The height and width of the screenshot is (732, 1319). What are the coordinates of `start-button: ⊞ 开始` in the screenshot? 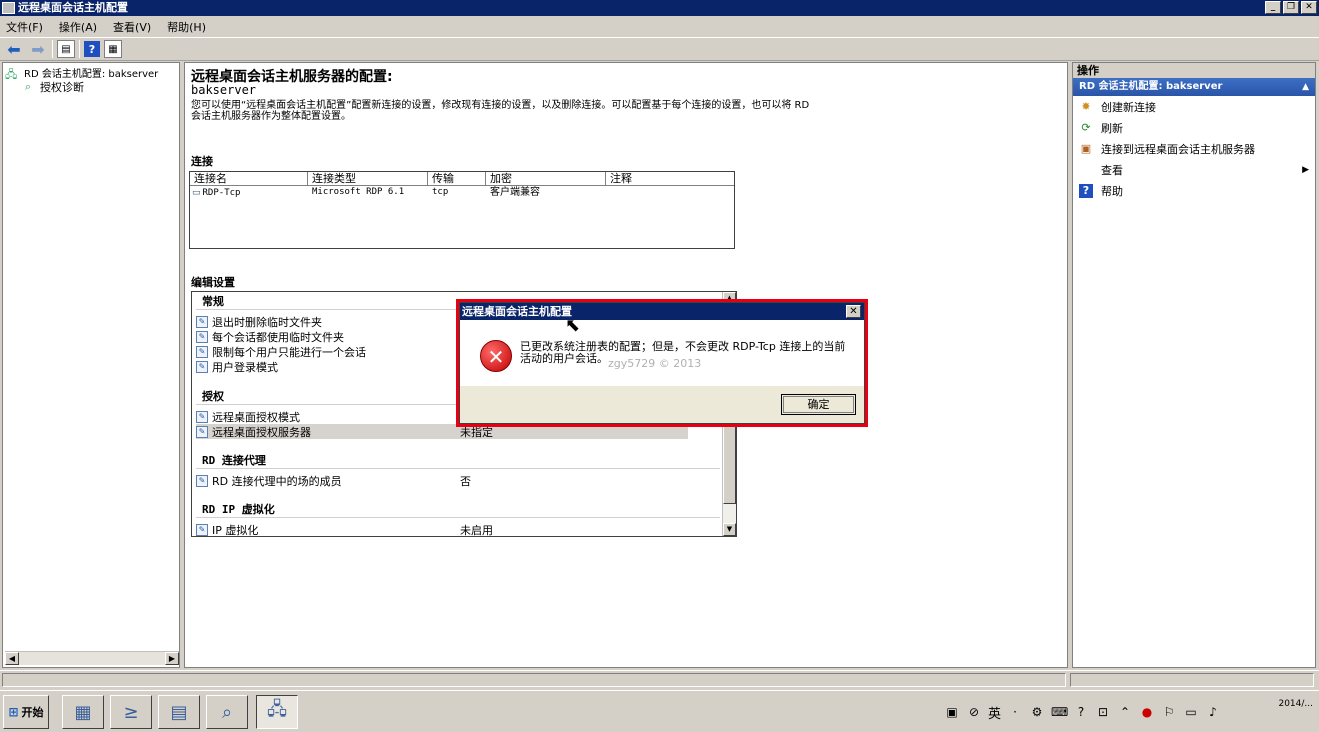 It's located at (26, 712).